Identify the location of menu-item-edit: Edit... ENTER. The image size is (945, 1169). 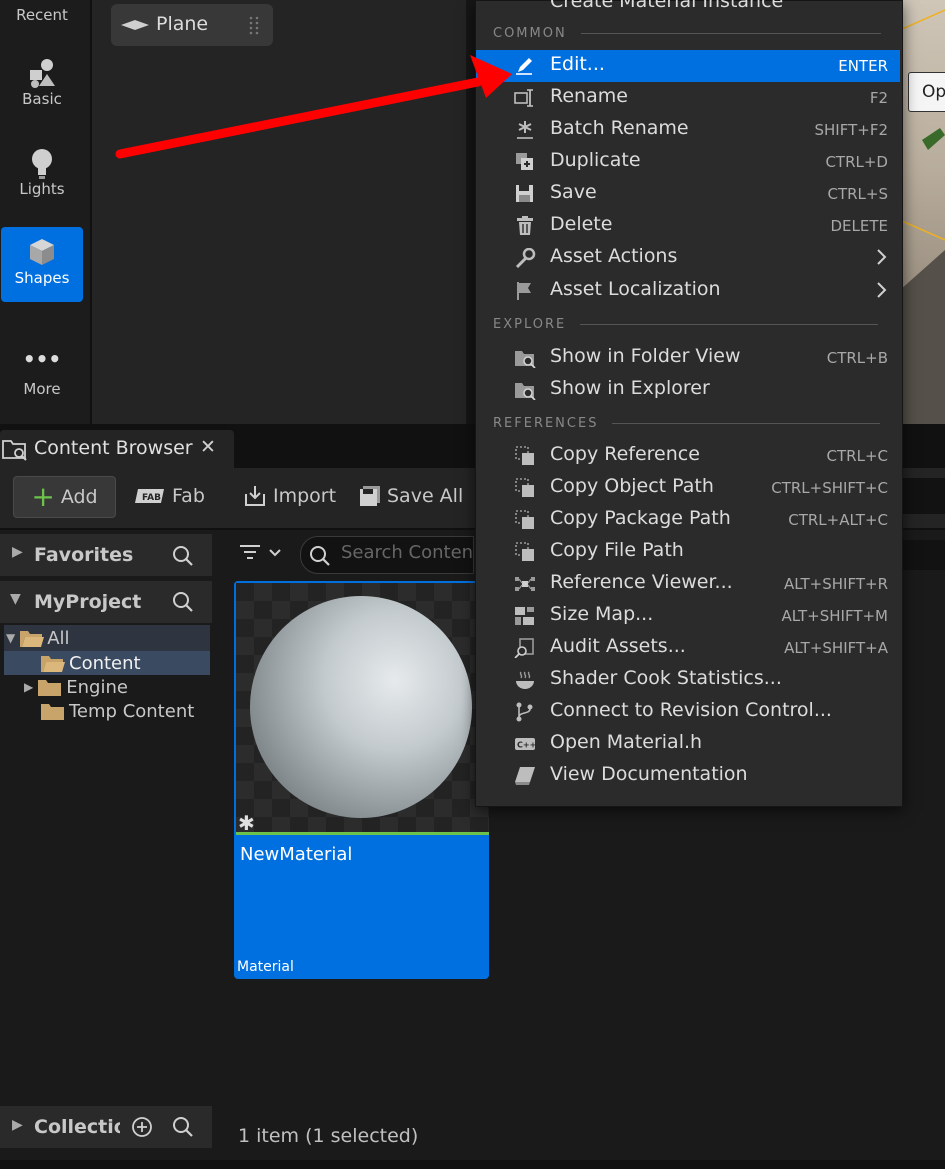
(688, 66).